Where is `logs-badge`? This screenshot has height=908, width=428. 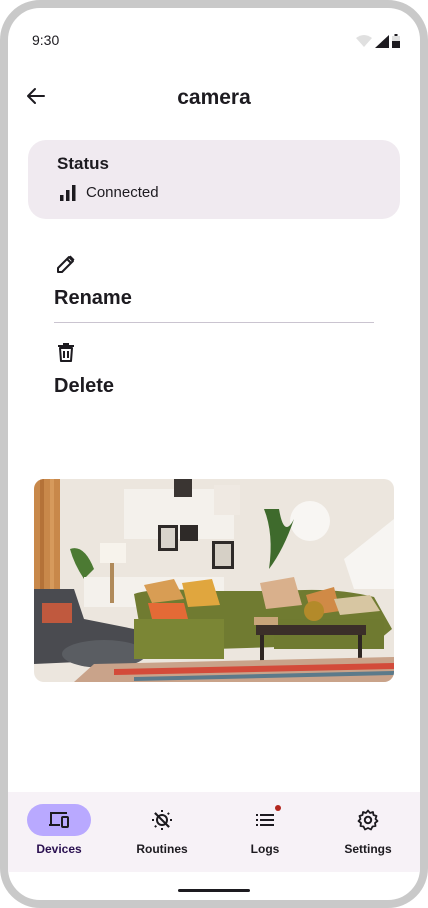 logs-badge is located at coordinates (278, 808).